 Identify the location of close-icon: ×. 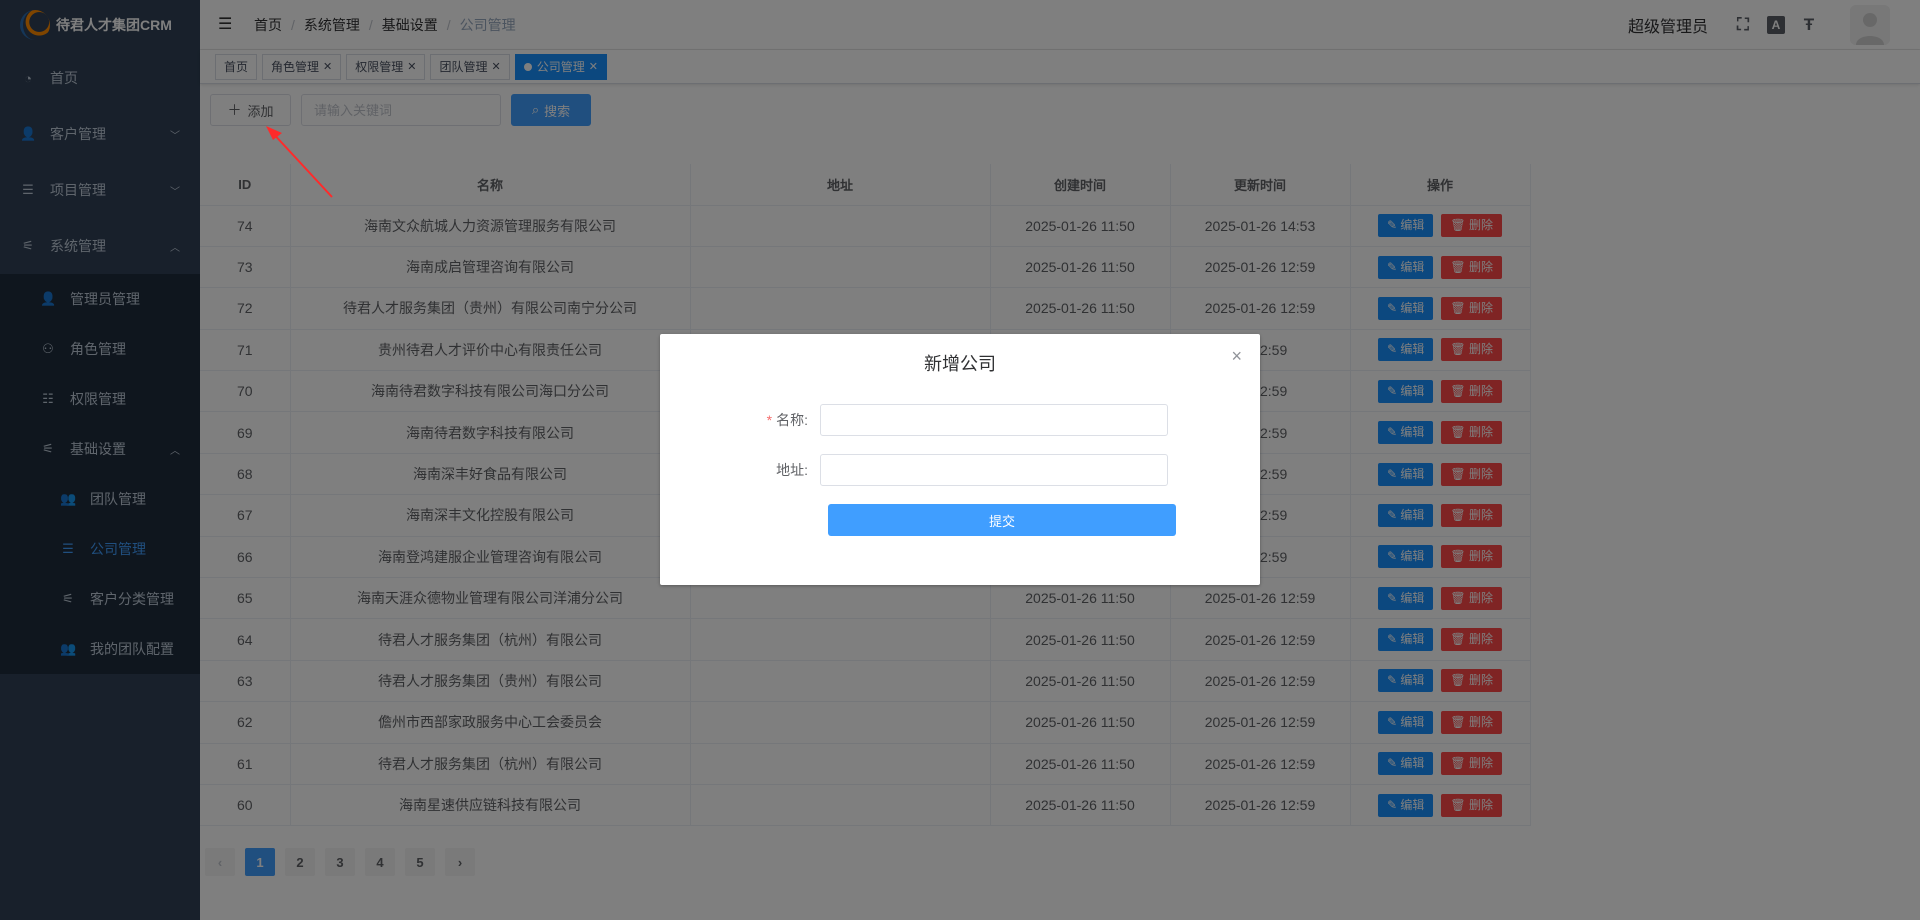
(1236, 356).